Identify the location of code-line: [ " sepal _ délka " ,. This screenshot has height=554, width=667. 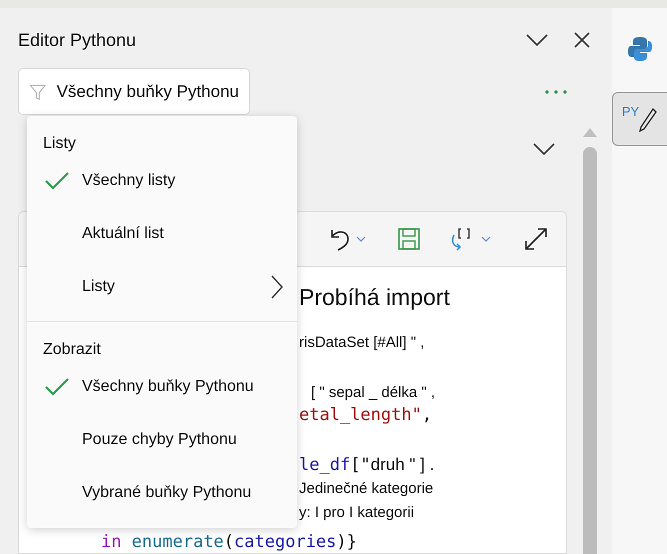
(373, 393).